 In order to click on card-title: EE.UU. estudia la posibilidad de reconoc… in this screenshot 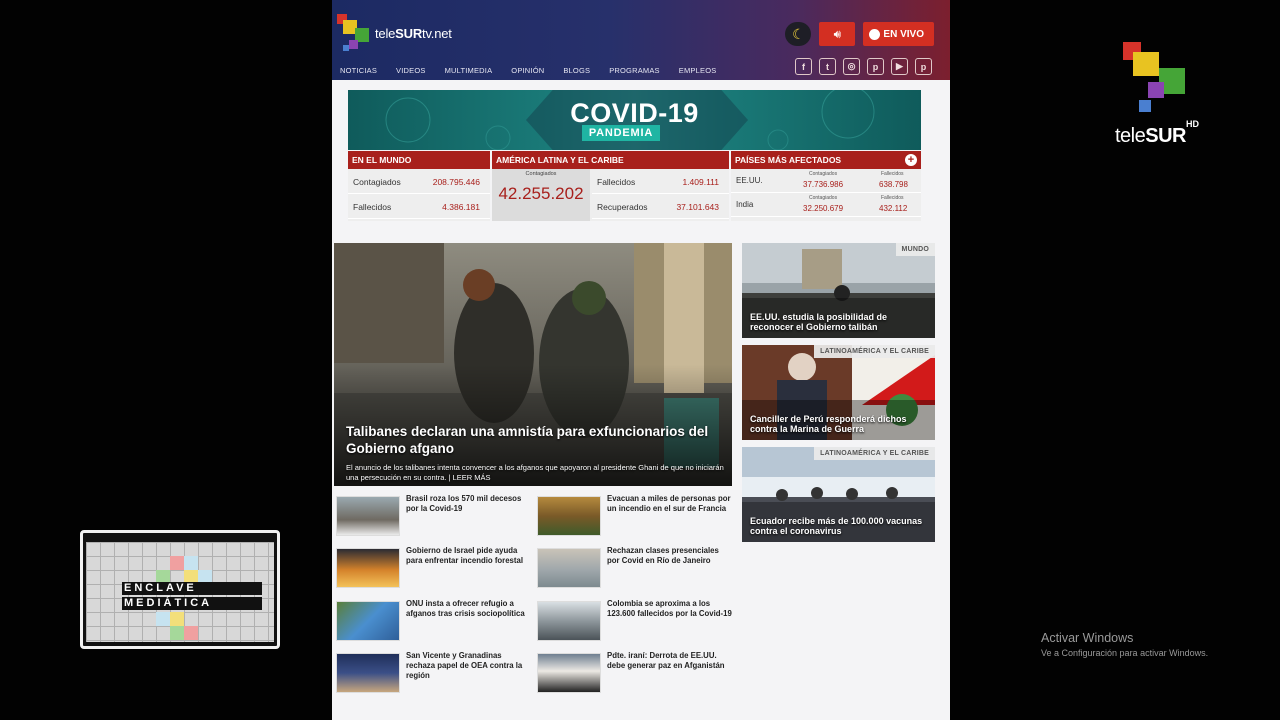, I will do `click(840, 322)`.